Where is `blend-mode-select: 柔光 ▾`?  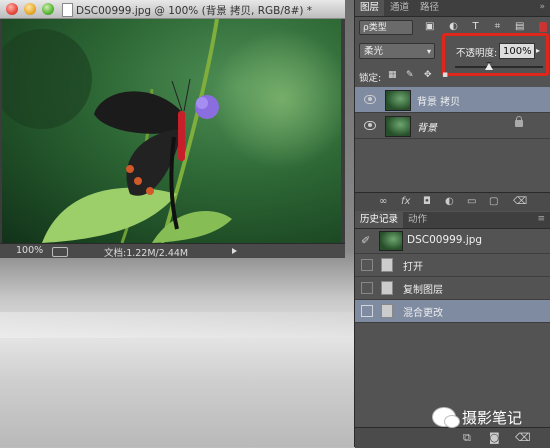 blend-mode-select: 柔光 ▾ is located at coordinates (397, 51).